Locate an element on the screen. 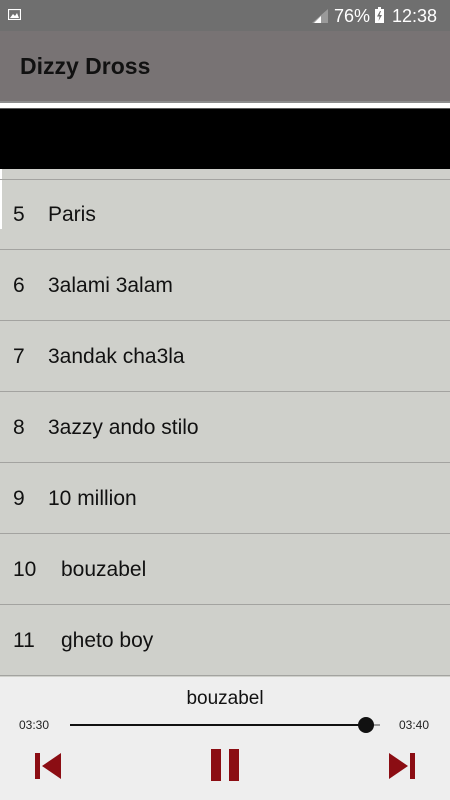 The image size is (450, 800). track-row: 5 Paris is located at coordinates (225, 215).